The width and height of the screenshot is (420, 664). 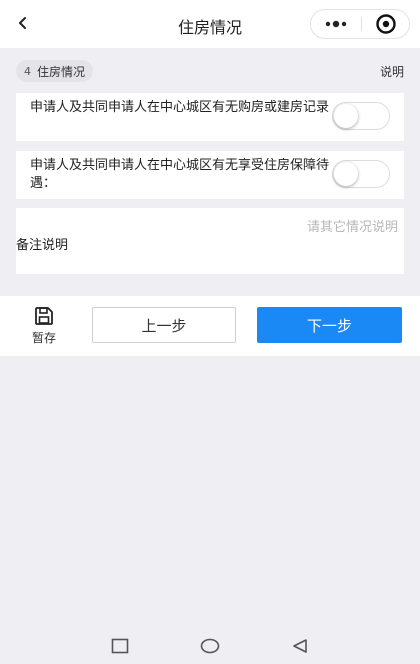 I want to click on save-label: 暂存, so click(x=43, y=338).